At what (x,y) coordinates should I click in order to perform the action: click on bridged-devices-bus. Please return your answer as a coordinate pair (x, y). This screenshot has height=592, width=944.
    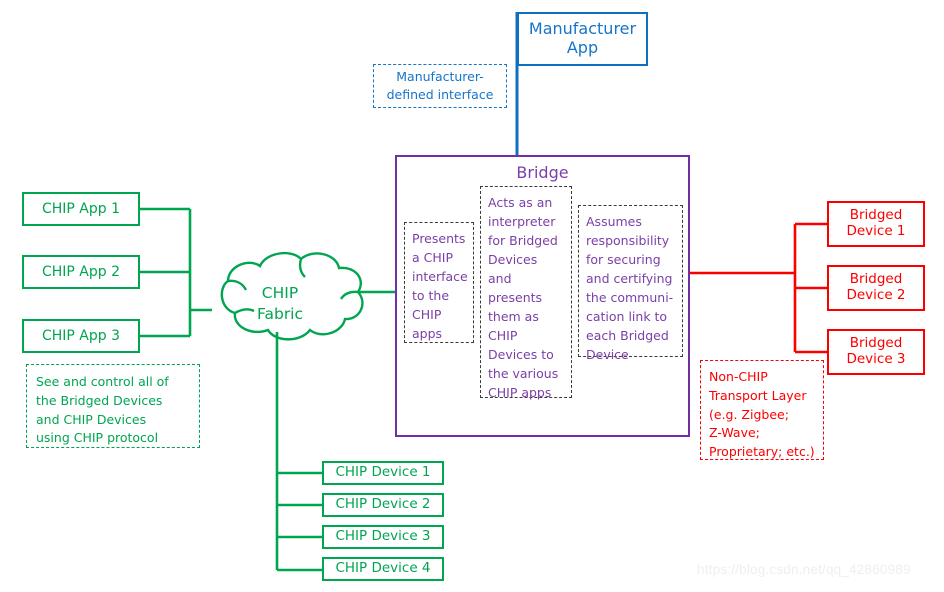
    Looking at the image, I should click on (758, 288).